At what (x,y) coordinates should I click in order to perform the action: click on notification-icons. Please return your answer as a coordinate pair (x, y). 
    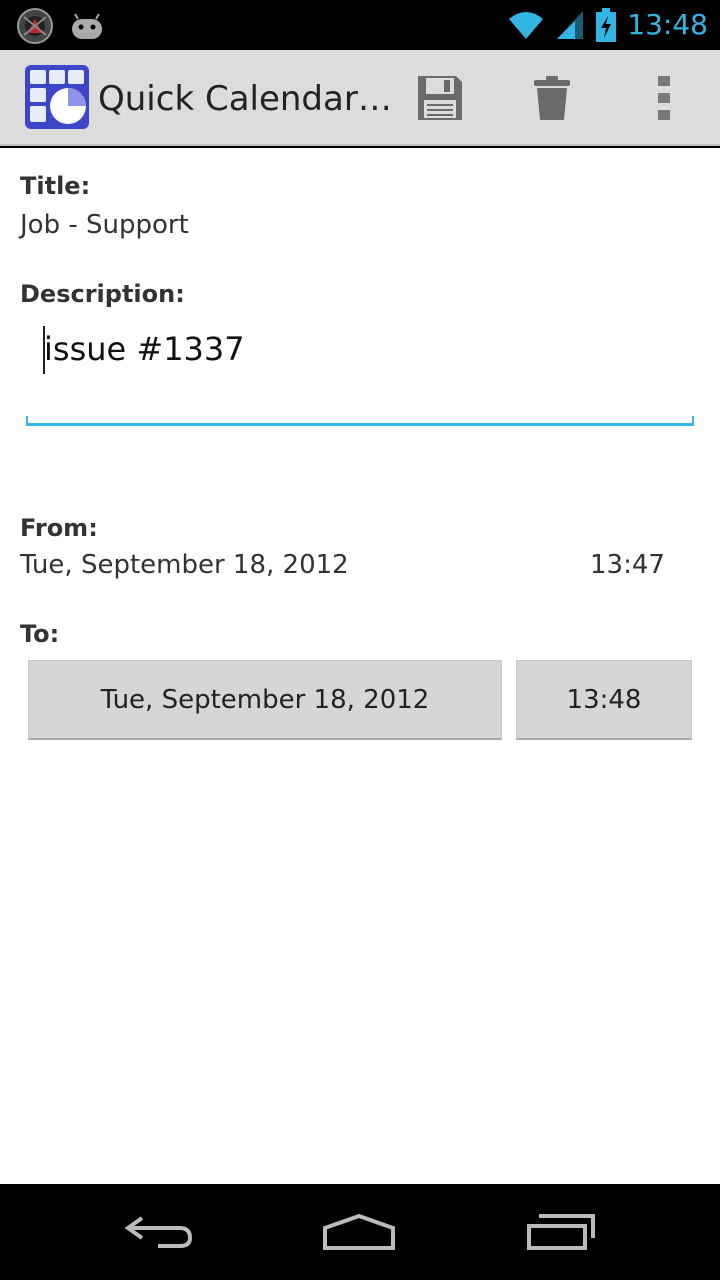
    Looking at the image, I should click on (61, 26).